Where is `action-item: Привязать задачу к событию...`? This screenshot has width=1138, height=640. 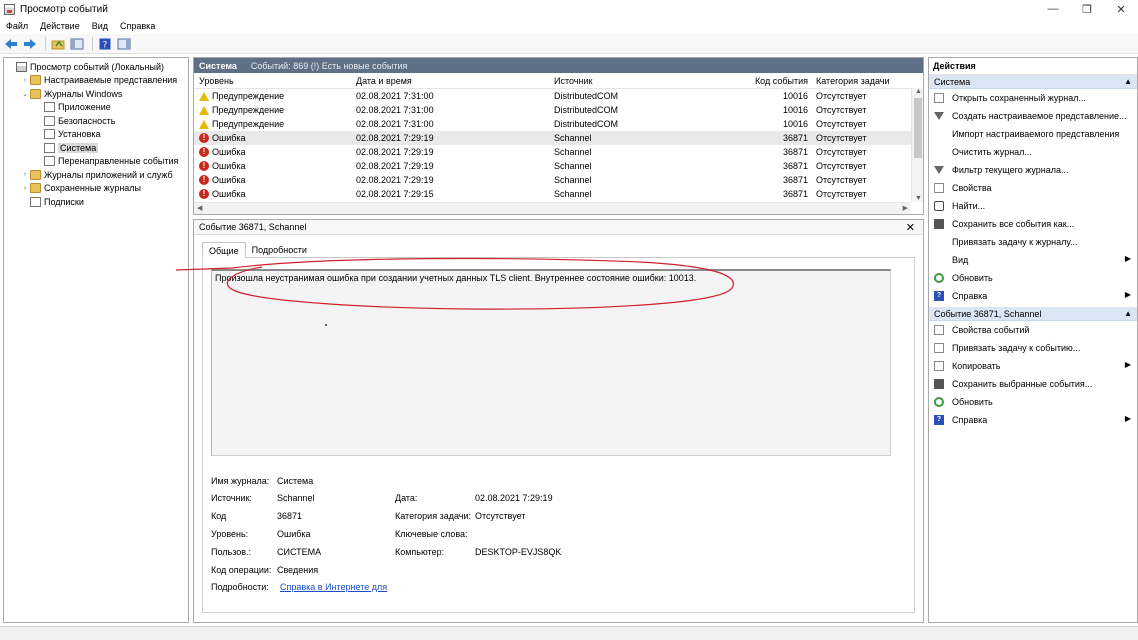
action-item: Привязать задачу к событию... is located at coordinates (1033, 348).